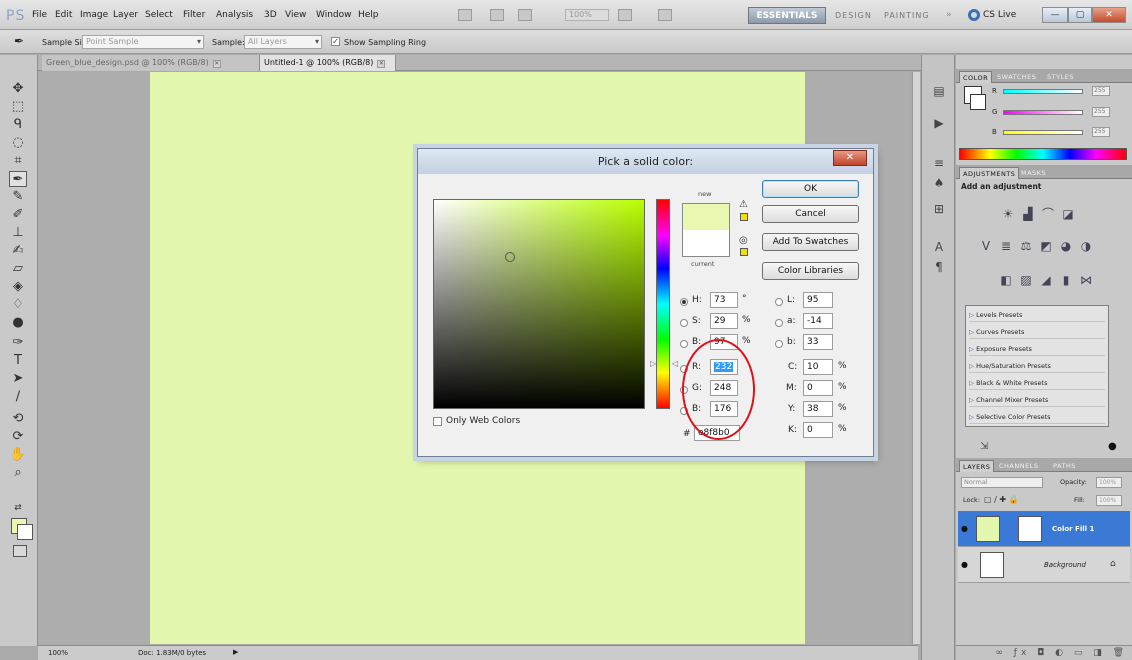 The width and height of the screenshot is (1132, 660). What do you see at coordinates (939, 91) in the screenshot?
I see `history-panel-icon: ▤` at bounding box center [939, 91].